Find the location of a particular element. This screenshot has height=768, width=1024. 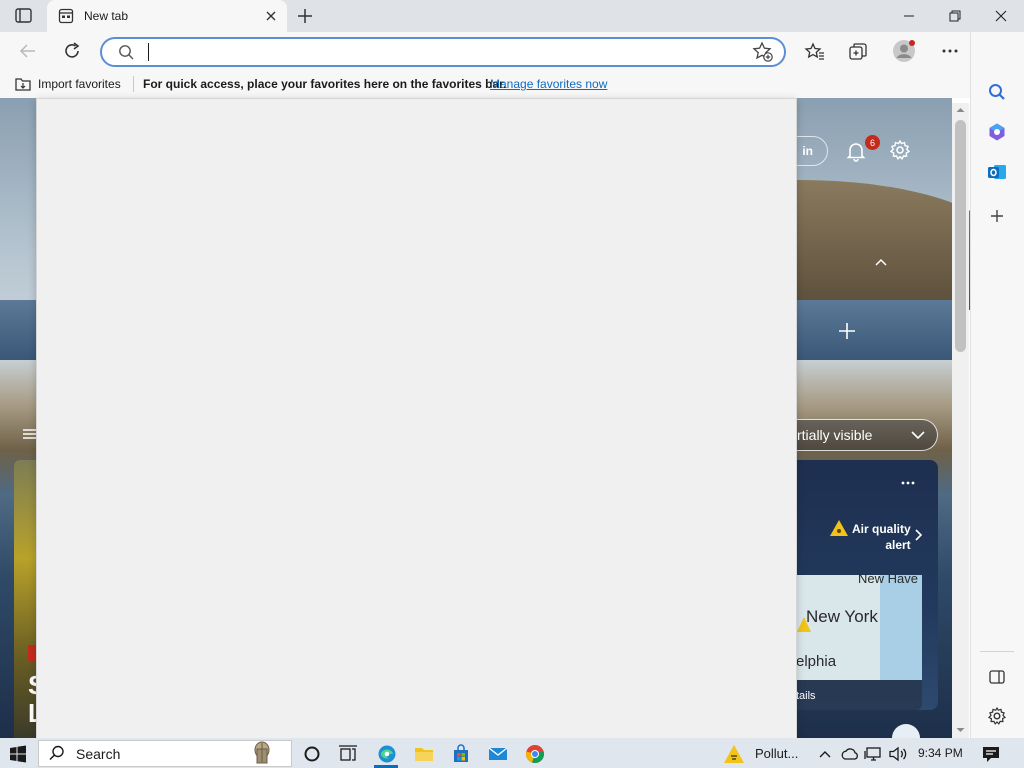

map-label-new-haven: New Have is located at coordinates (888, 578).